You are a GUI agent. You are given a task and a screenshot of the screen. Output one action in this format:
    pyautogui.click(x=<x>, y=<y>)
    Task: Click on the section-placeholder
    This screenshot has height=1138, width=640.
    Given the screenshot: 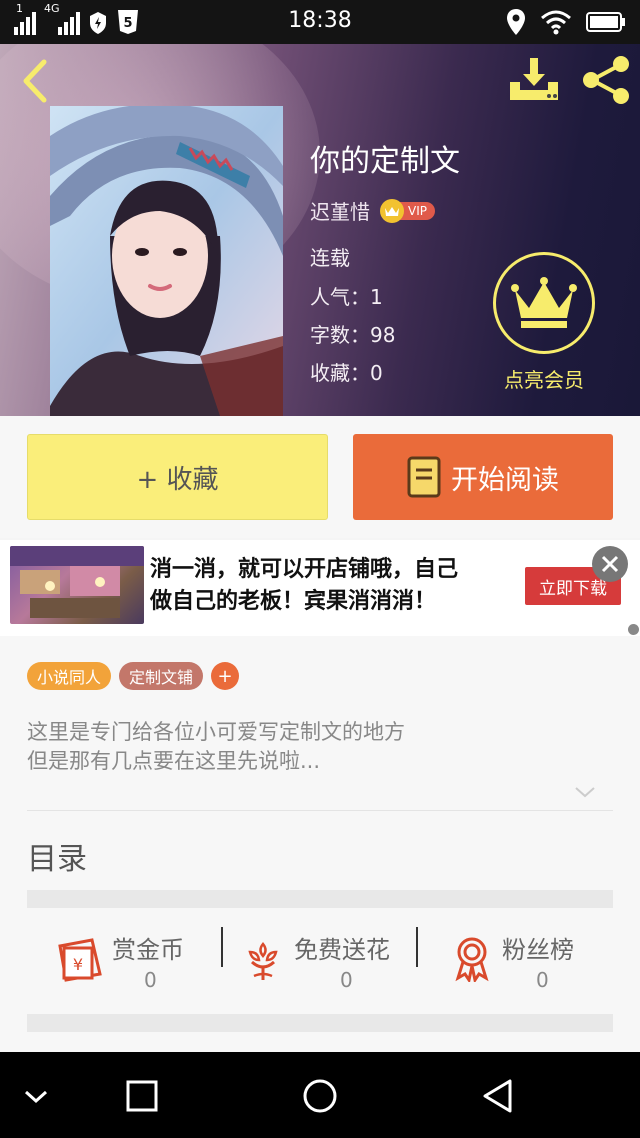 What is the action you would take?
    pyautogui.click(x=320, y=1023)
    